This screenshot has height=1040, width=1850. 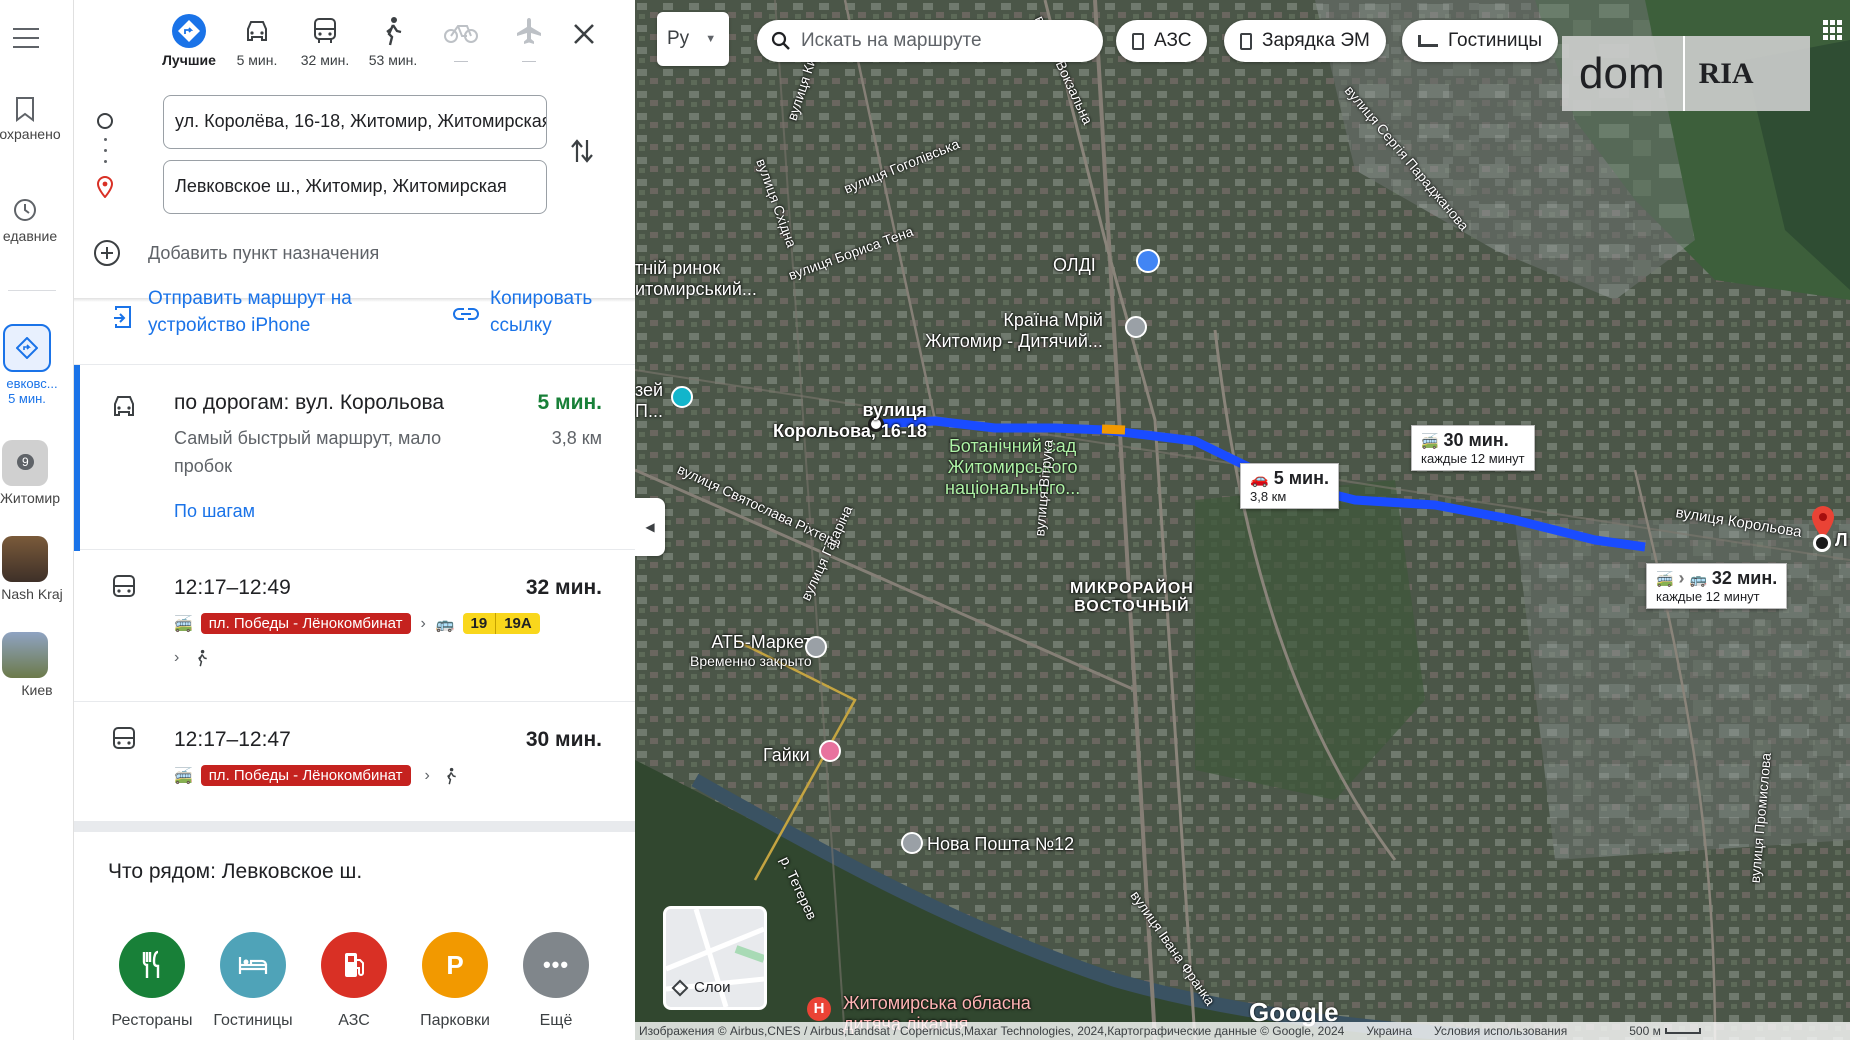 I want to click on add-circle-icon, so click(x=107, y=253).